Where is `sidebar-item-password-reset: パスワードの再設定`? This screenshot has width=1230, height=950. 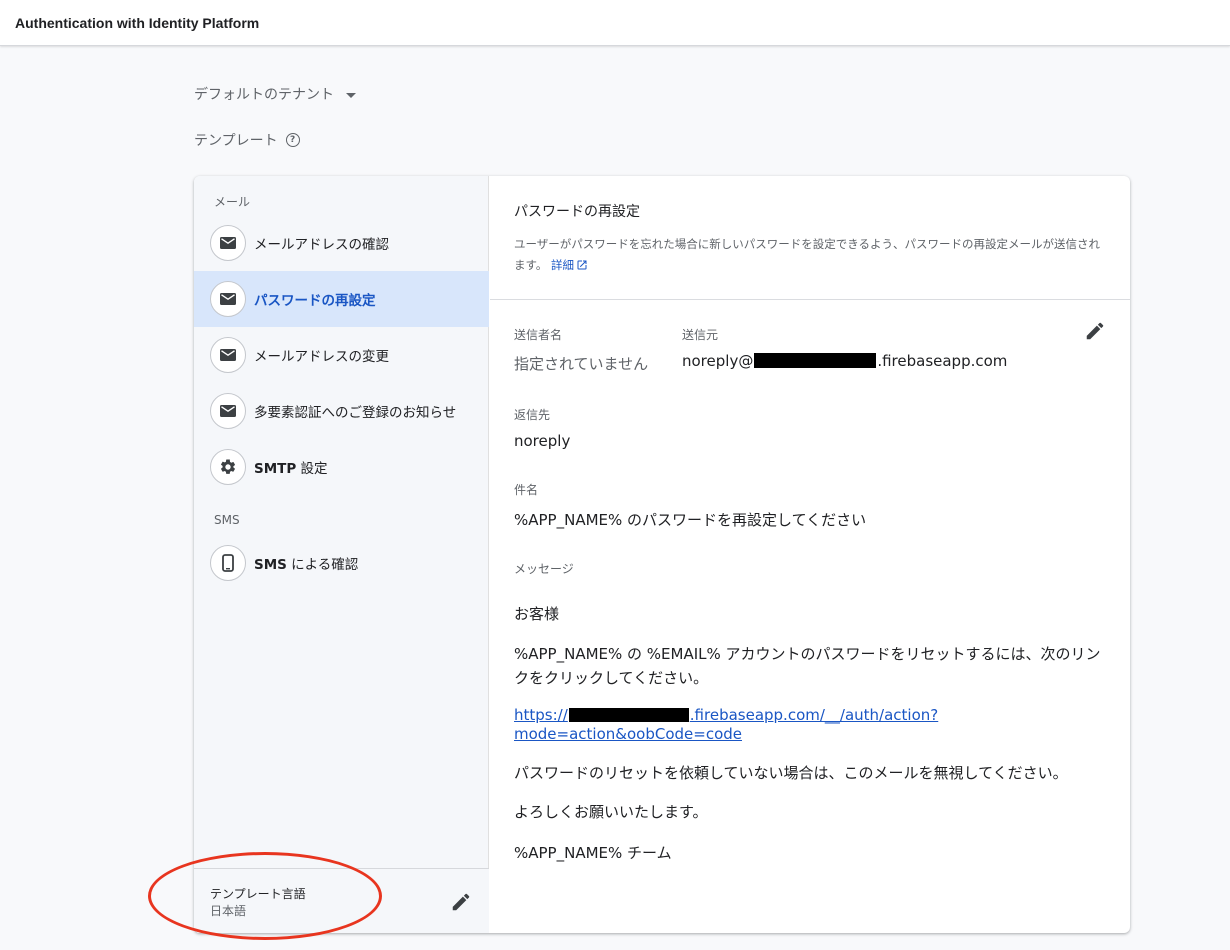
sidebar-item-password-reset: パスワードの再設定 is located at coordinates (341, 299).